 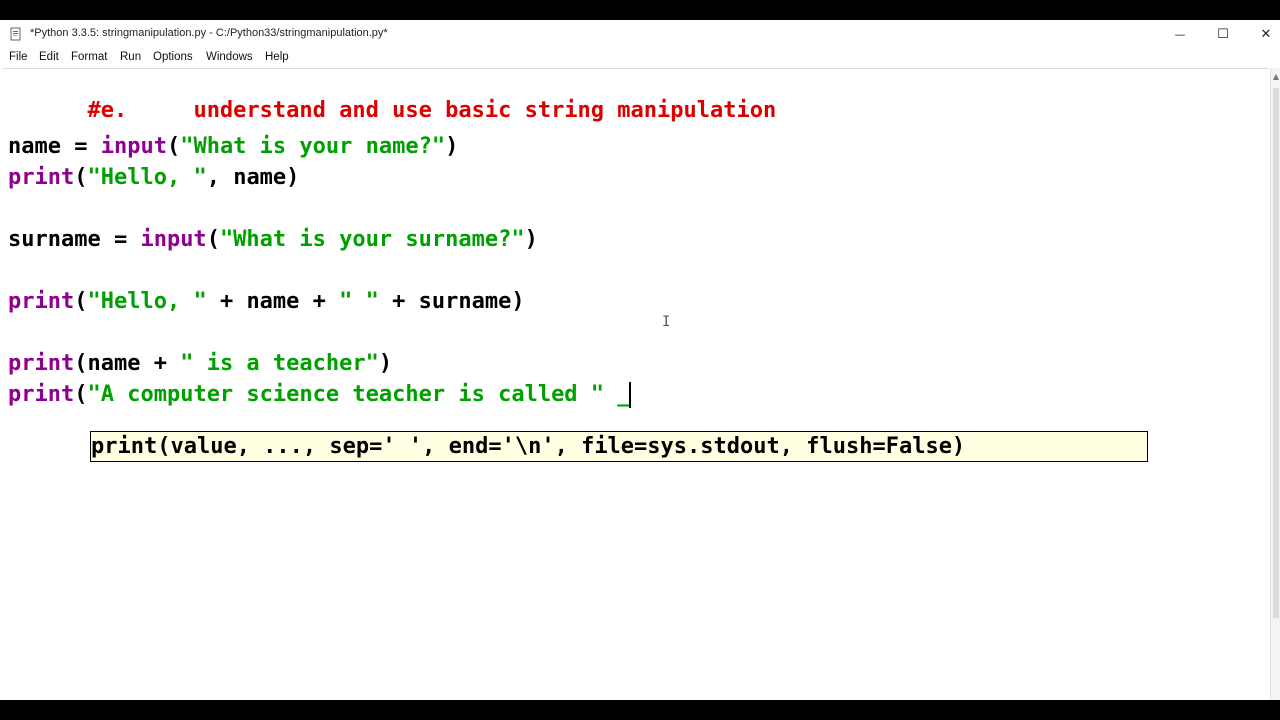 I want to click on code-text: + name +, so click(x=273, y=301).